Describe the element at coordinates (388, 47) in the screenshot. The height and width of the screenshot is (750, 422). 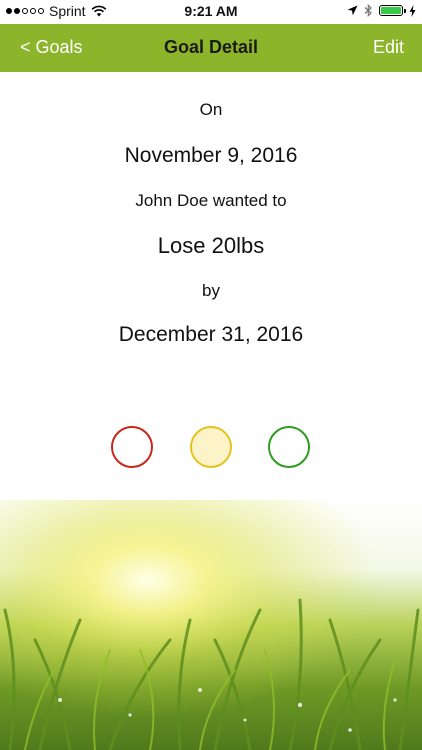
I see `edit-button: Edit` at that location.